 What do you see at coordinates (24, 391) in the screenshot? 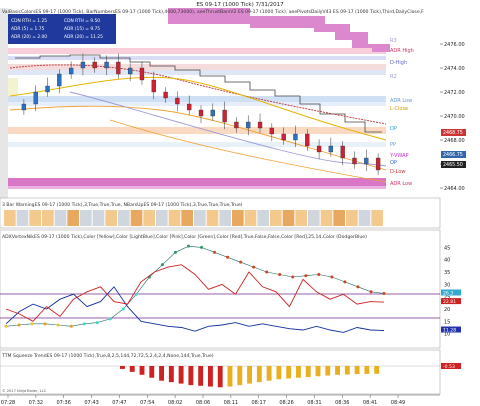
I see `copyright-text: © 2017 NinjaTrader, LLC` at bounding box center [24, 391].